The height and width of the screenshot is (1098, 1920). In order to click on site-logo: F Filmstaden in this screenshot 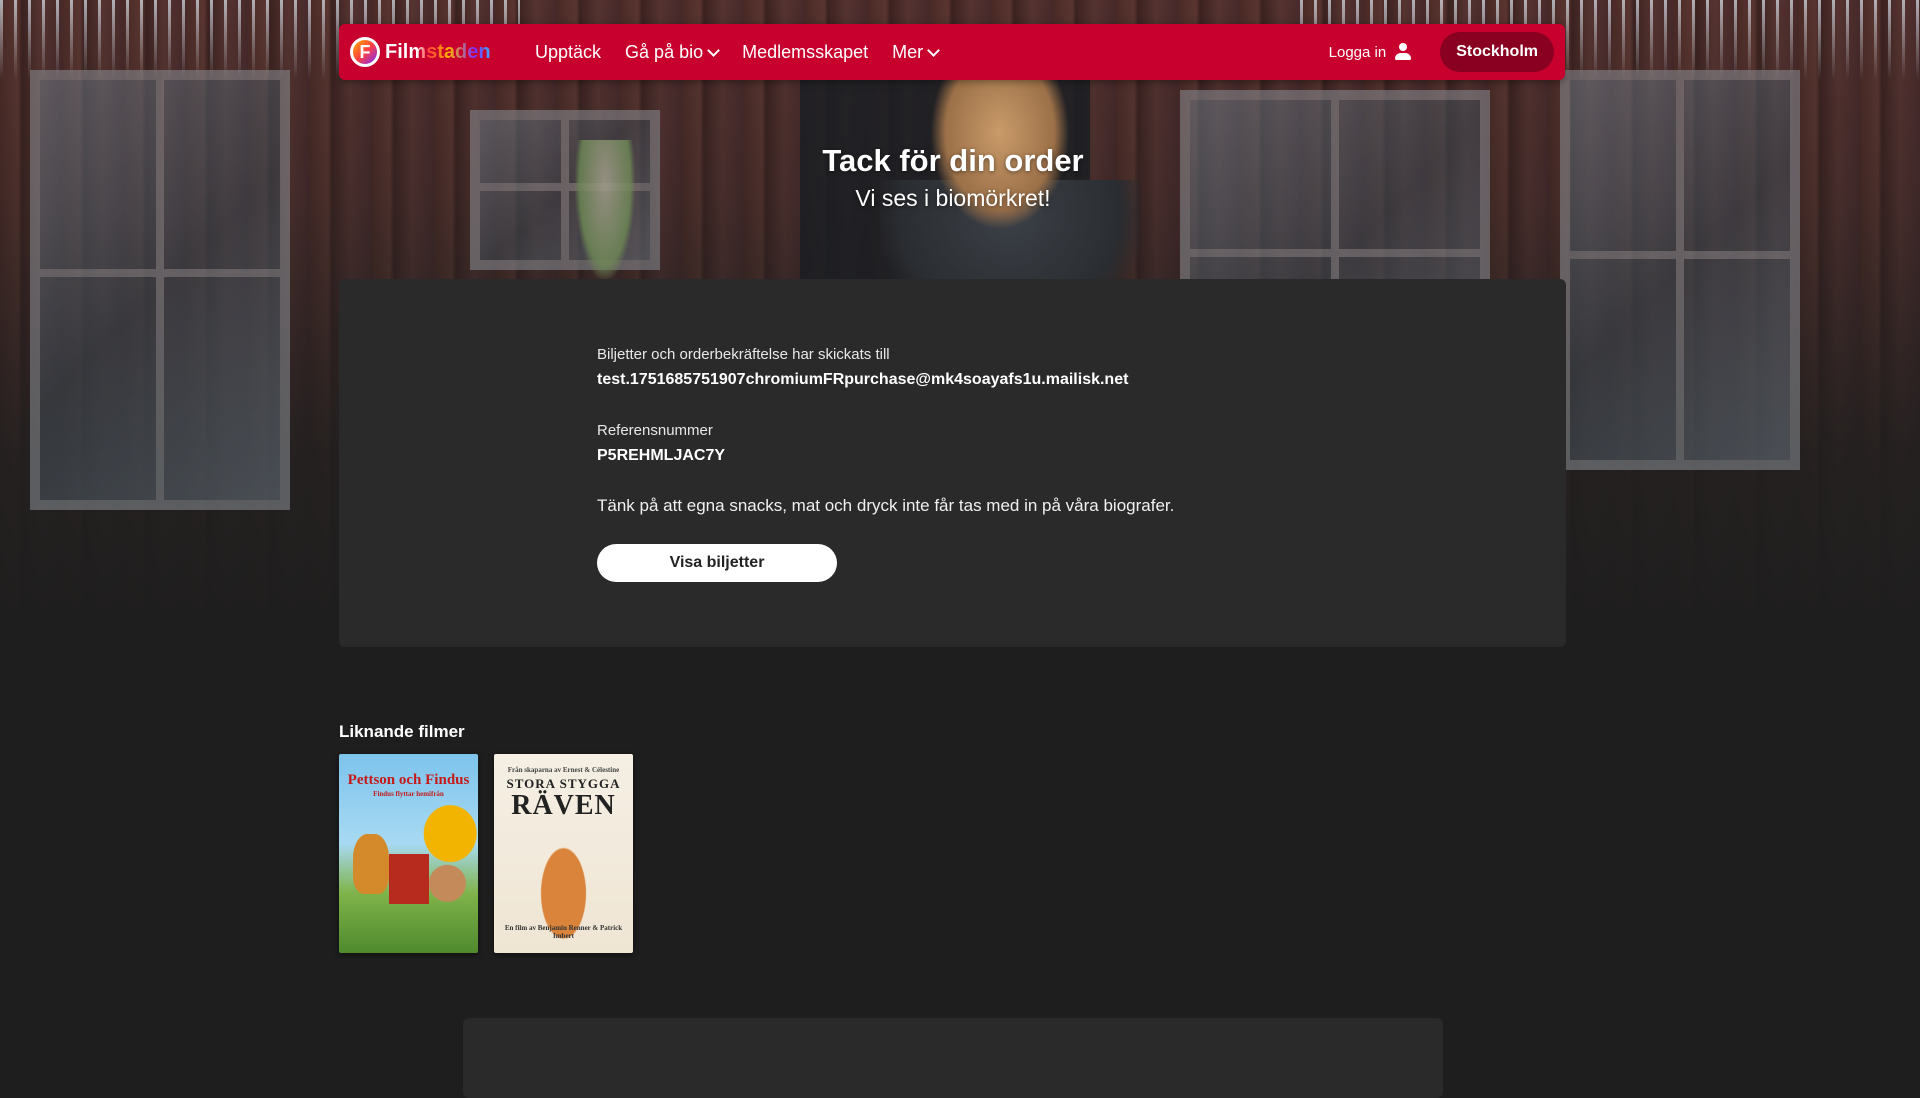, I will do `click(430, 52)`.